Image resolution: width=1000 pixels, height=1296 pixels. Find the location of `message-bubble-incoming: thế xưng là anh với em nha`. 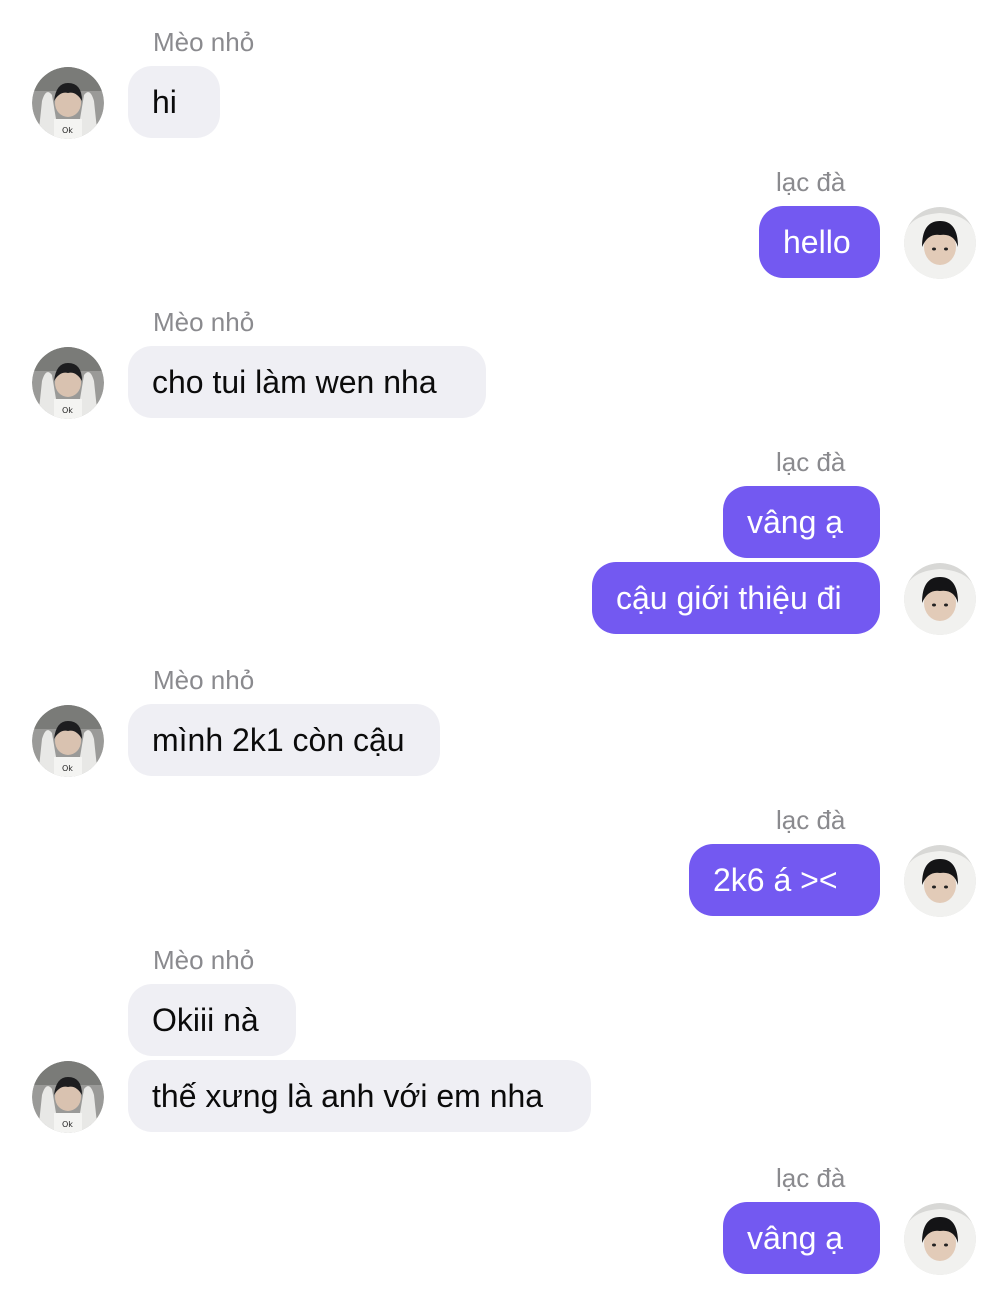

message-bubble-incoming: thế xưng là anh với em nha is located at coordinates (359, 1096).